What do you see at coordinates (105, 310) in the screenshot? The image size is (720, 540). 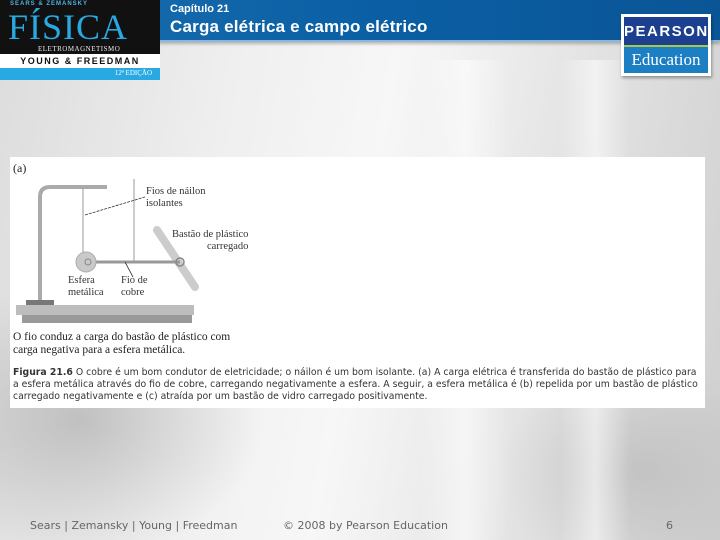 I see `table-top` at bounding box center [105, 310].